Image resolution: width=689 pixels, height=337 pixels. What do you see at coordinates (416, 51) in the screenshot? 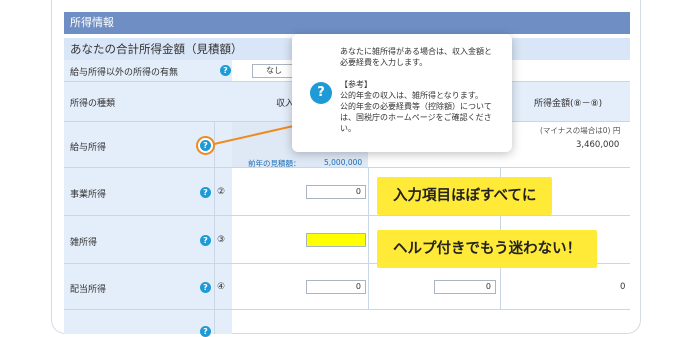
I see `popup-line: あなたに雑所得がある場合は、収入金額と` at bounding box center [416, 51].